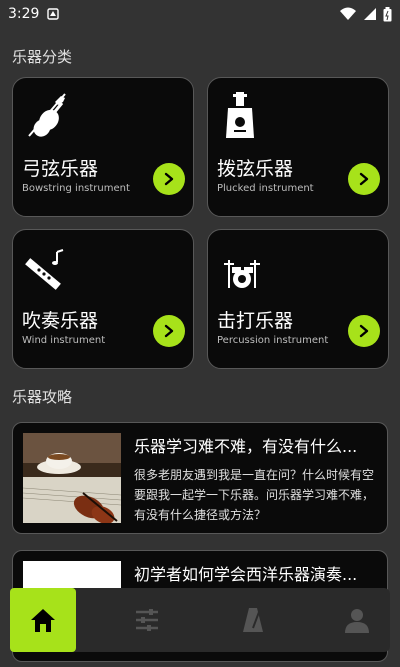 This screenshot has width=400, height=667. I want to click on category-subtitle: Plucked instrument, so click(265, 188).